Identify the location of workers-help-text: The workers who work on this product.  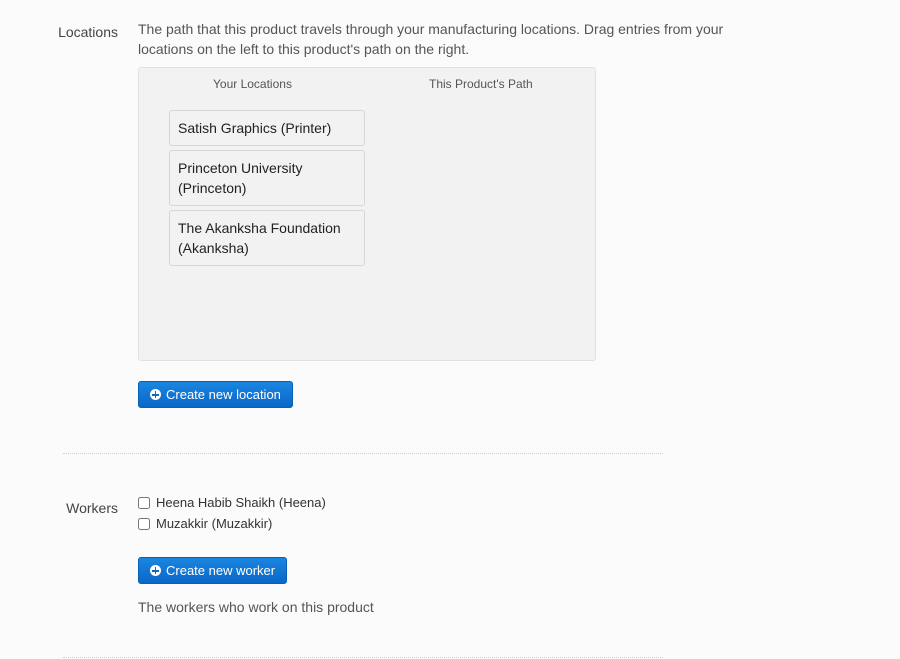
(256, 607).